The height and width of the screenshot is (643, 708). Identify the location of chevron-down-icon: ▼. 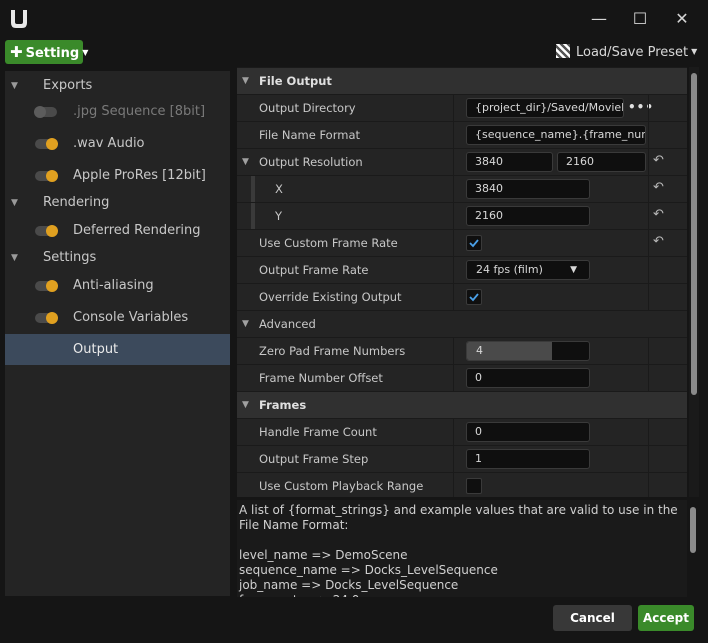
(573, 270).